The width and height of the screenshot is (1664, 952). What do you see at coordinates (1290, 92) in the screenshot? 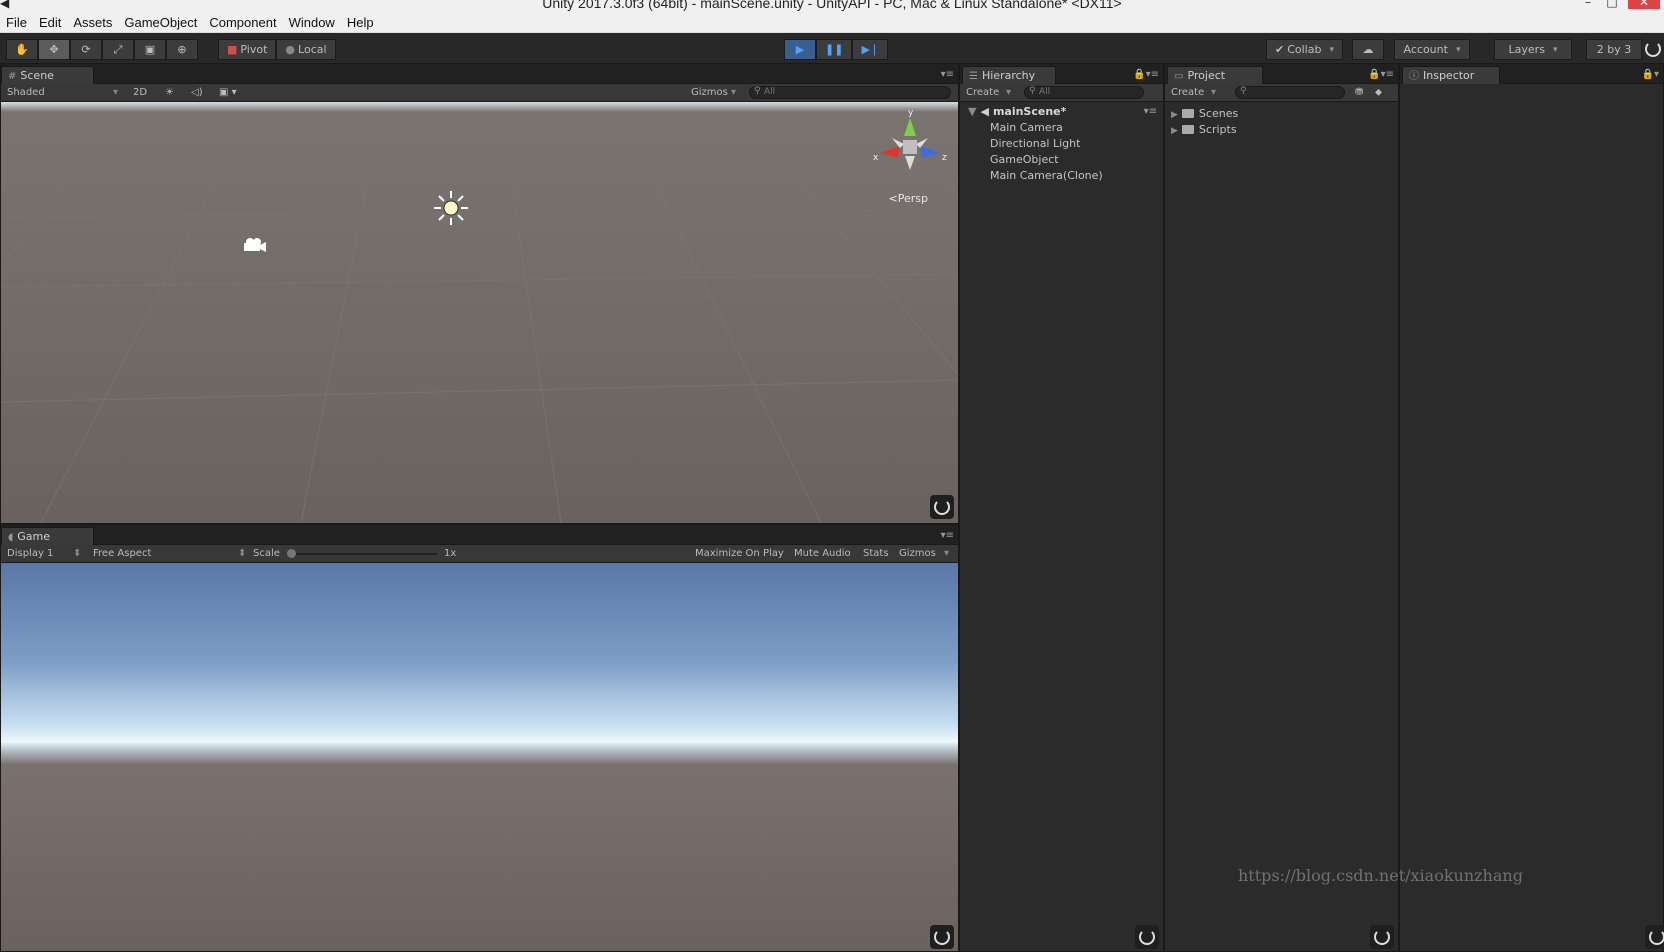
I see `project-search-input` at bounding box center [1290, 92].